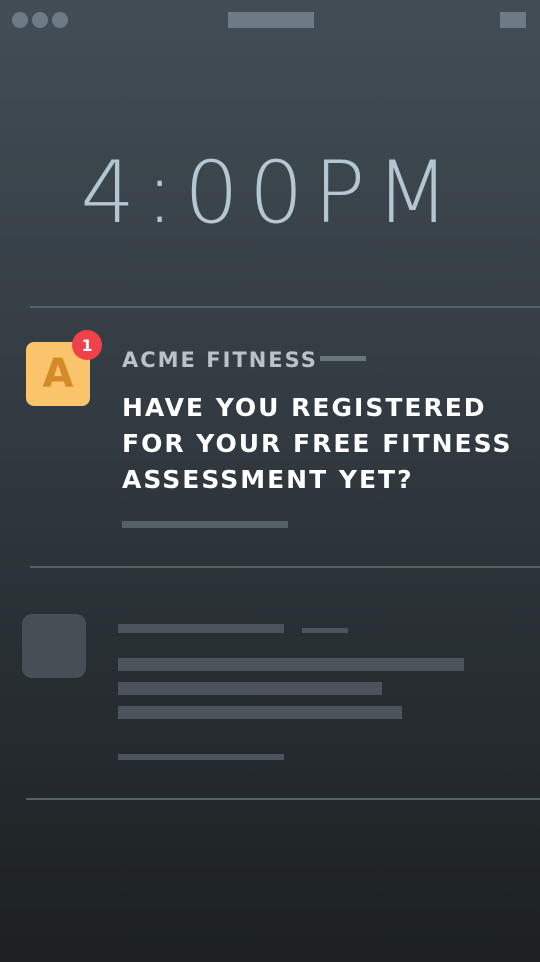 This screenshot has width=540, height=962. Describe the element at coordinates (205, 524) in the screenshot. I see `notification-action-placeholder` at that location.